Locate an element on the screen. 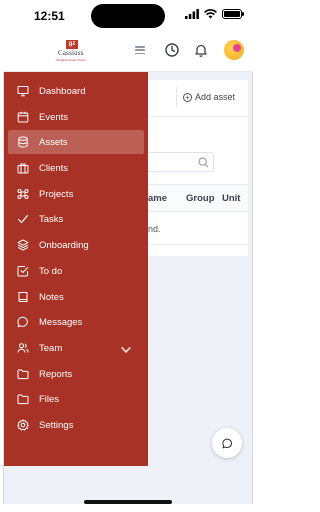  sidebar-item-label: Team is located at coordinates (51, 348).